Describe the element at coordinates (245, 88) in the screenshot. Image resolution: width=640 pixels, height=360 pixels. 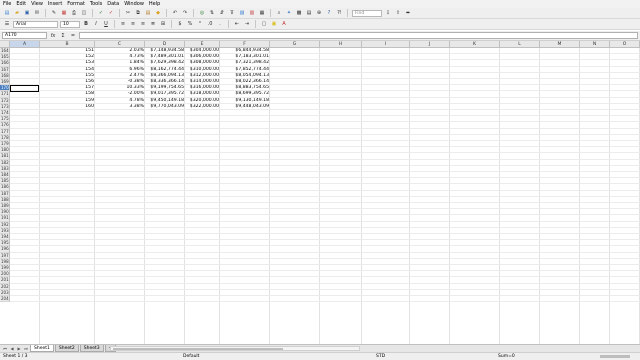
I see `table-cell: $8,883,754.65` at that location.